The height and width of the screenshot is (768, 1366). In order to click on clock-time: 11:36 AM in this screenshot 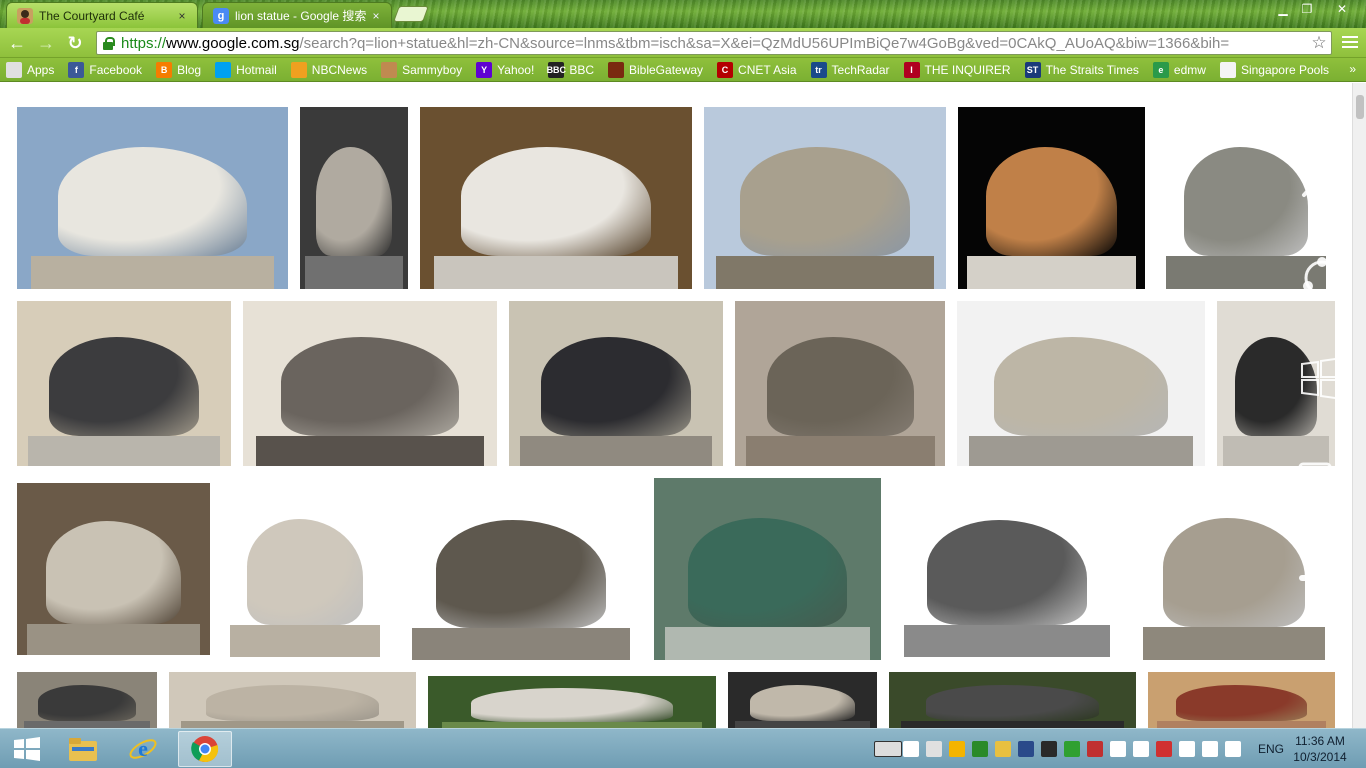, I will do `click(1320, 741)`.